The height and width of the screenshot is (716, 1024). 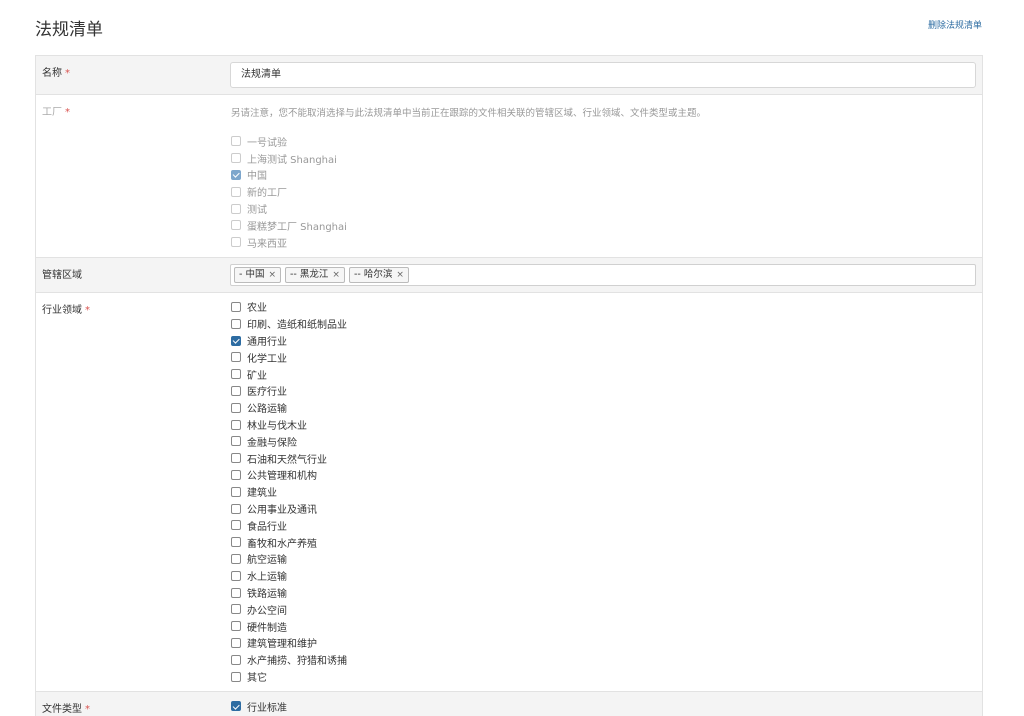 What do you see at coordinates (955, 24) in the screenshot?
I see `delete-checklist-link: 删除法规清单` at bounding box center [955, 24].